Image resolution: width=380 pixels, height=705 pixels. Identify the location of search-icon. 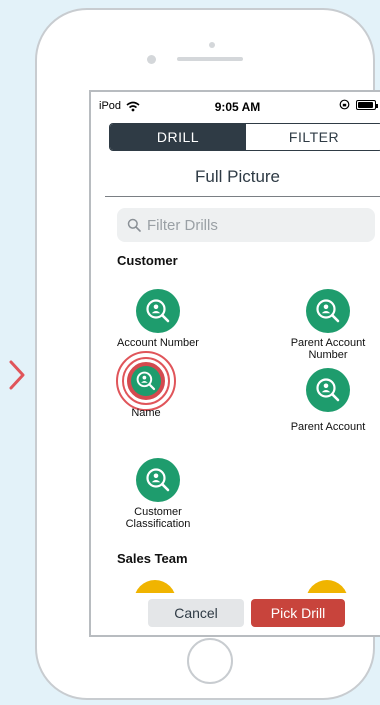
(134, 225).